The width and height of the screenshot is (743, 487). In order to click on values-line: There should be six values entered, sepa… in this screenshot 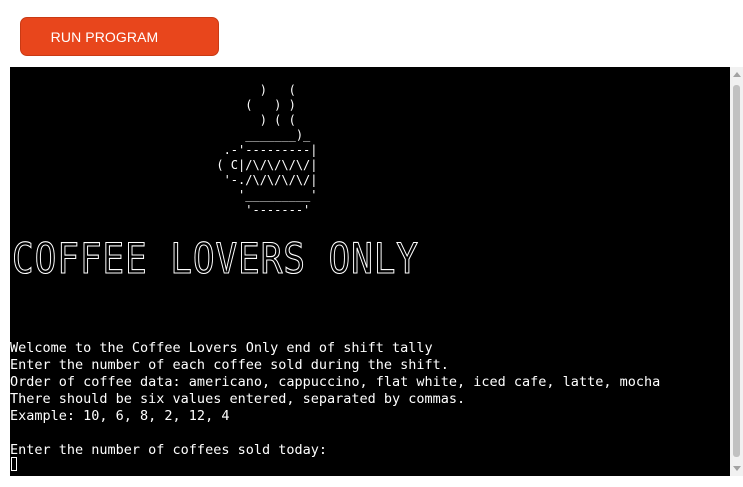, I will do `click(238, 399)`.